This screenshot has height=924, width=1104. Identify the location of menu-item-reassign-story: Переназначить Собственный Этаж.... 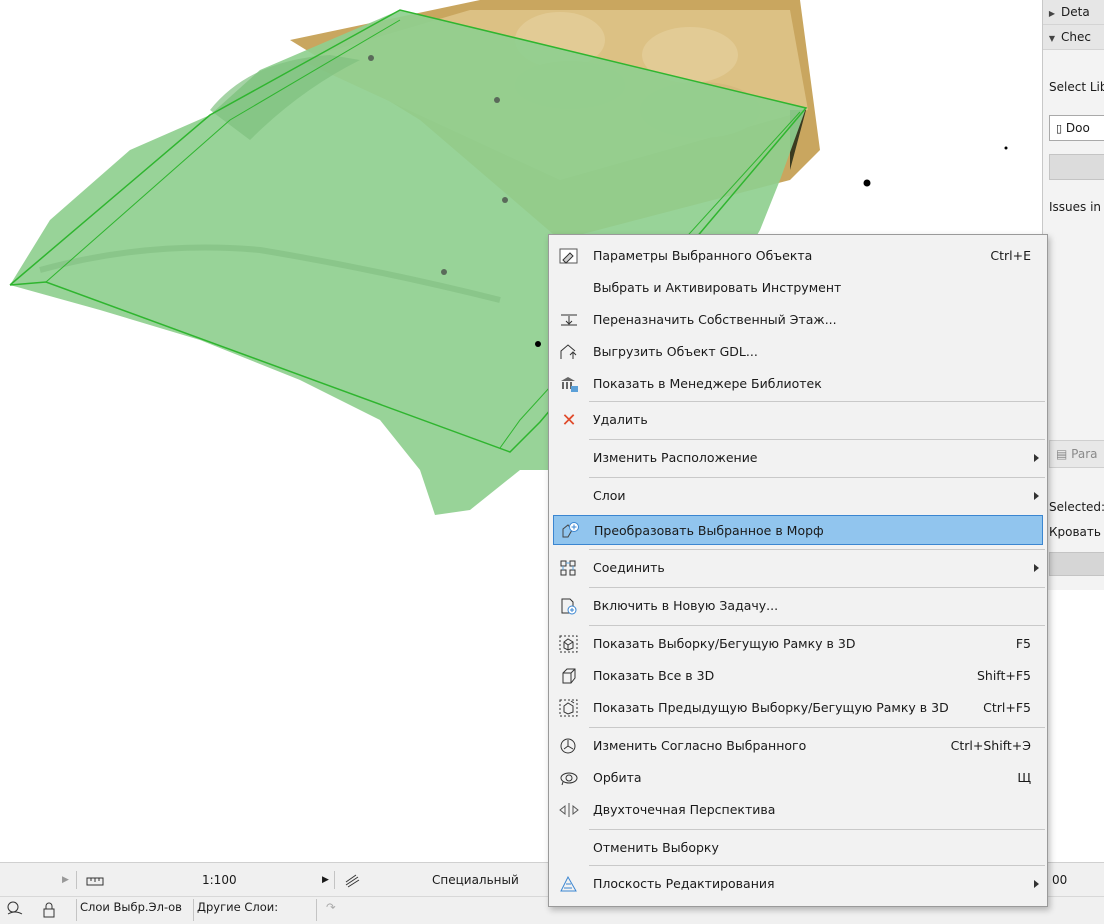
(798, 320).